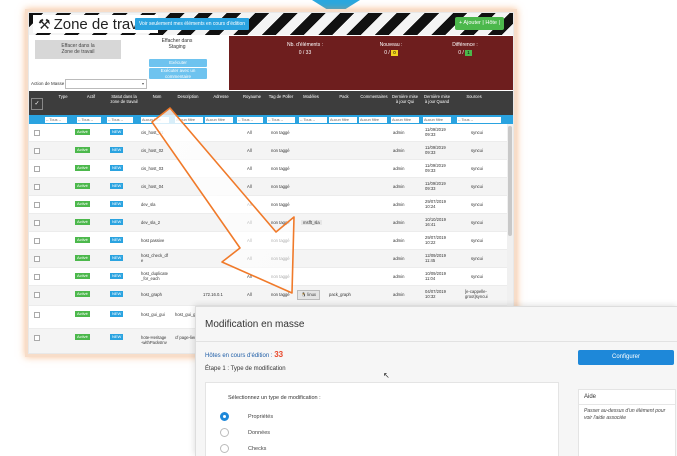 This screenshot has height=456, width=677. Describe the element at coordinates (435, 258) in the screenshot. I see `last-update-when: 12/09/2019 11:45` at that location.